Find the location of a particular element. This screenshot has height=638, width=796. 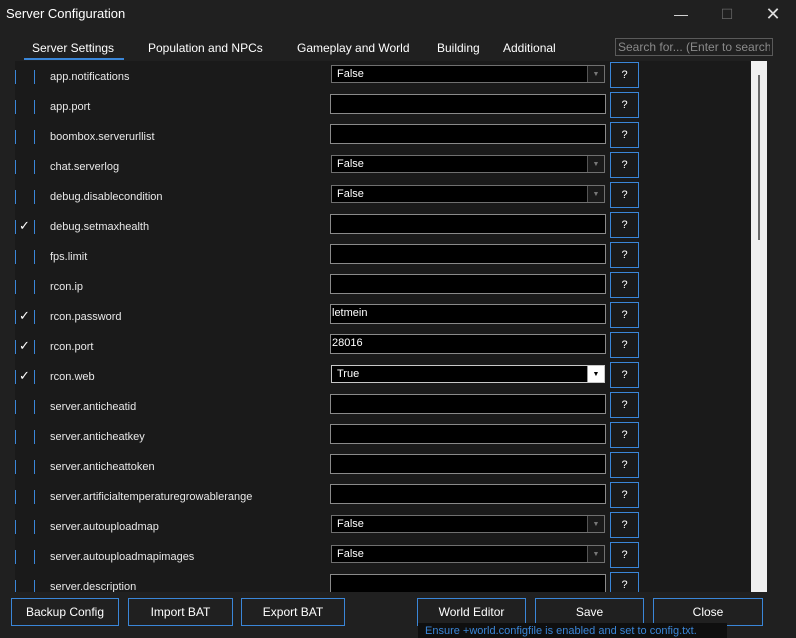

setting-label: rcon.web is located at coordinates (72, 377).